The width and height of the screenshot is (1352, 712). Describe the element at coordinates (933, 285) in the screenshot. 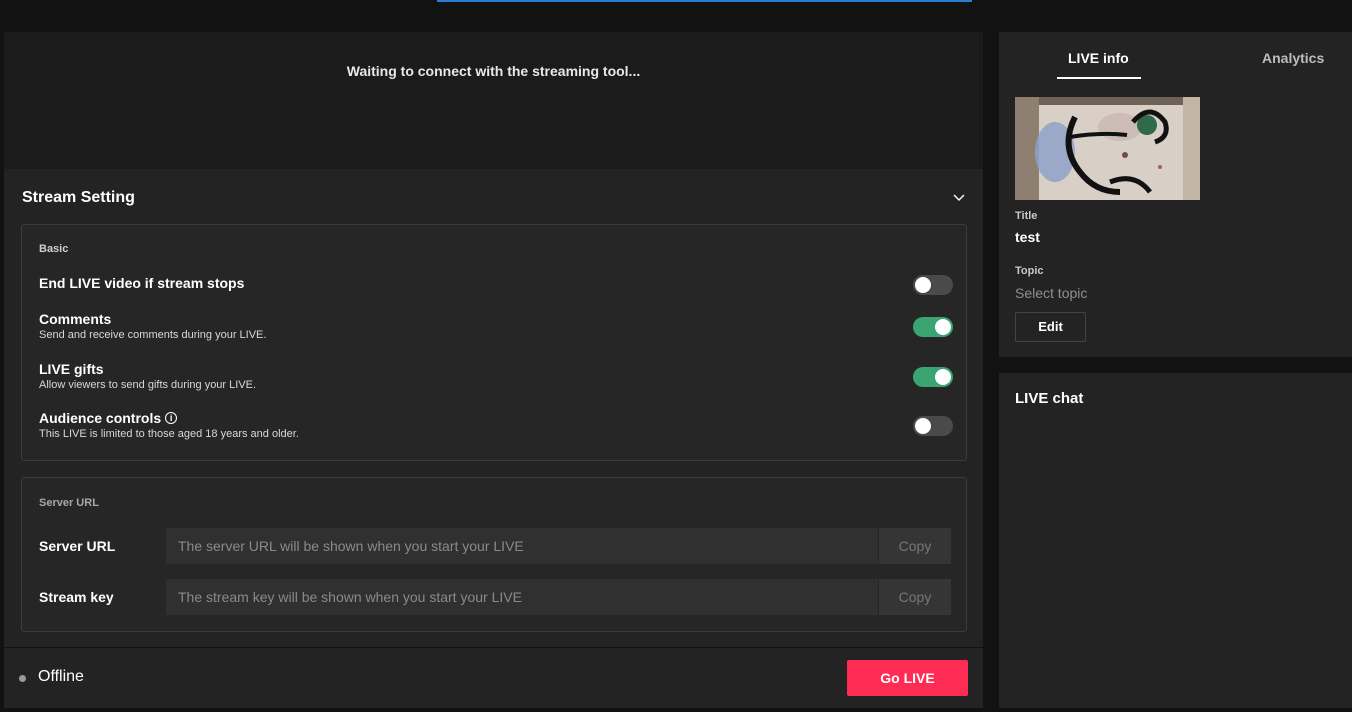

I see `end-live-toggle` at that location.